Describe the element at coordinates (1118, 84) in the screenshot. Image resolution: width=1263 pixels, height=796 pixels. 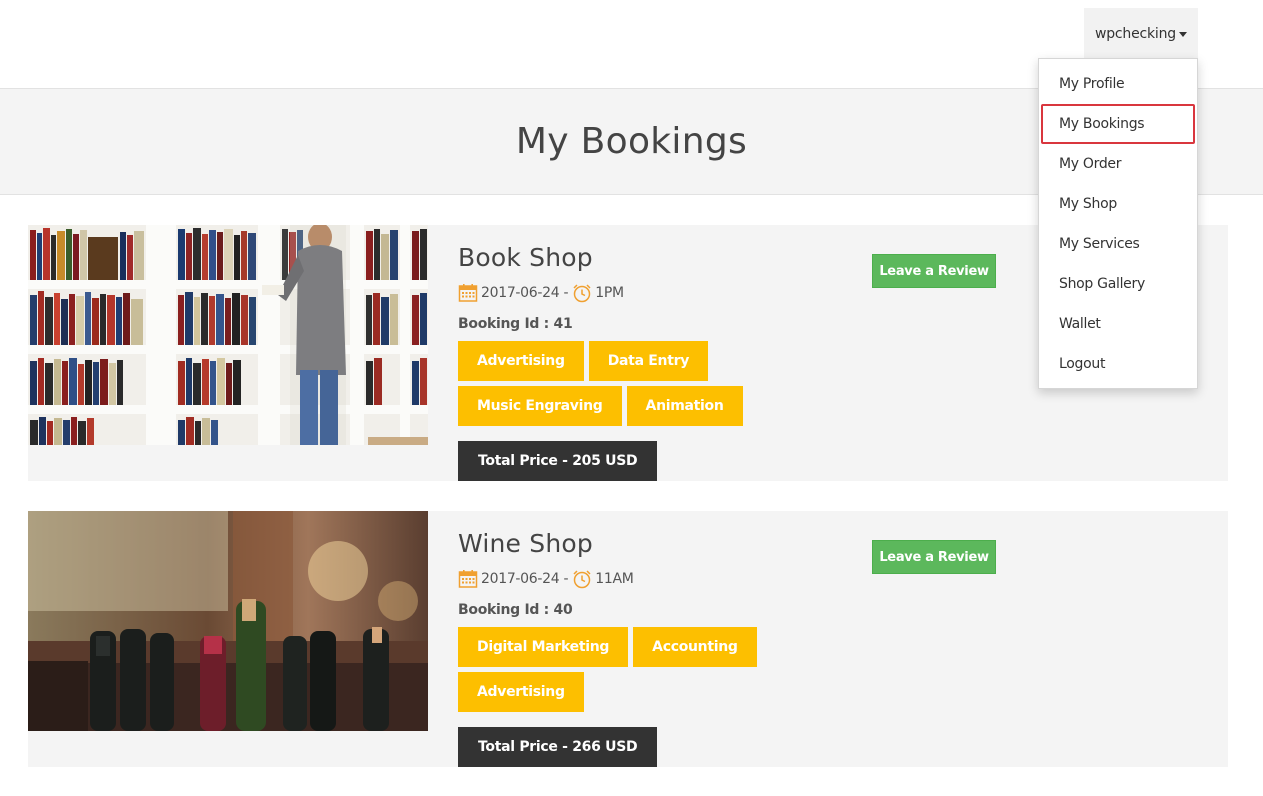
I see `menu-item-my-profile: My Profile` at that location.